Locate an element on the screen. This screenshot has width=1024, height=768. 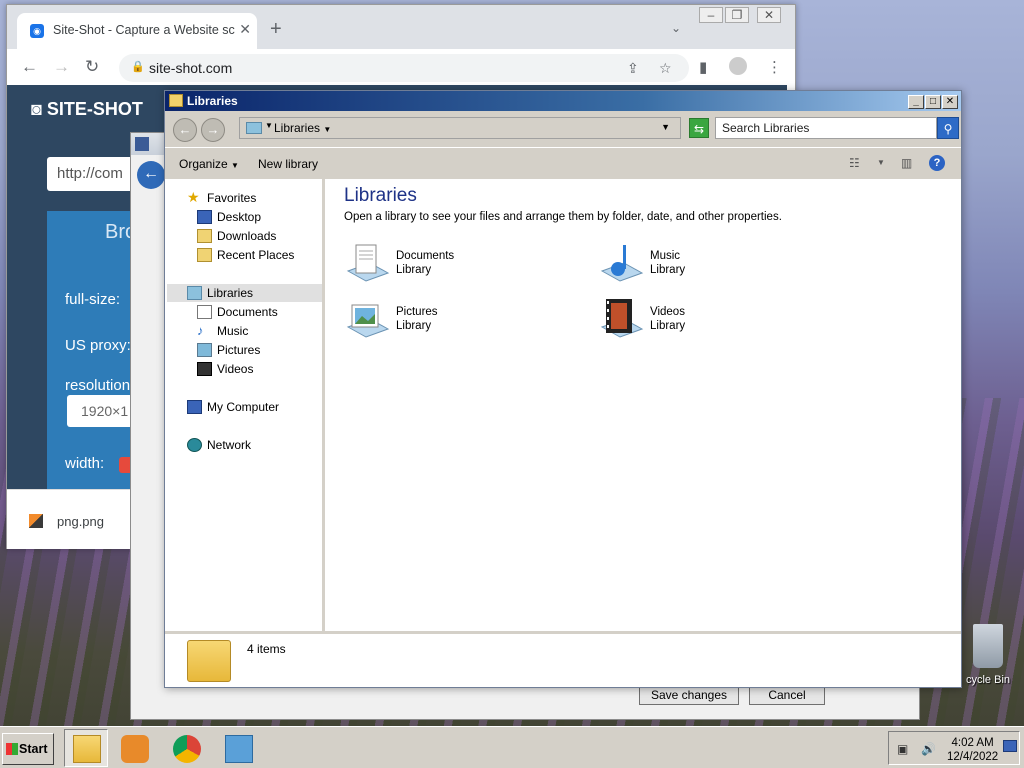
library-videos: Videos Library is located at coordinates (698, 322).